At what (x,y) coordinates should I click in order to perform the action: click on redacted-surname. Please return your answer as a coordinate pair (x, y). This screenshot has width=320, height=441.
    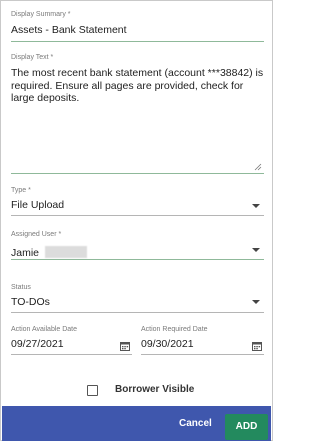
    Looking at the image, I should click on (66, 251).